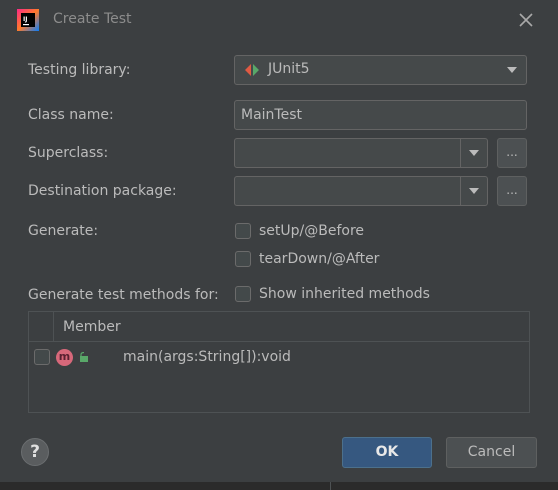  What do you see at coordinates (279, 486) in the screenshot?
I see `background-window-strip` at bounding box center [279, 486].